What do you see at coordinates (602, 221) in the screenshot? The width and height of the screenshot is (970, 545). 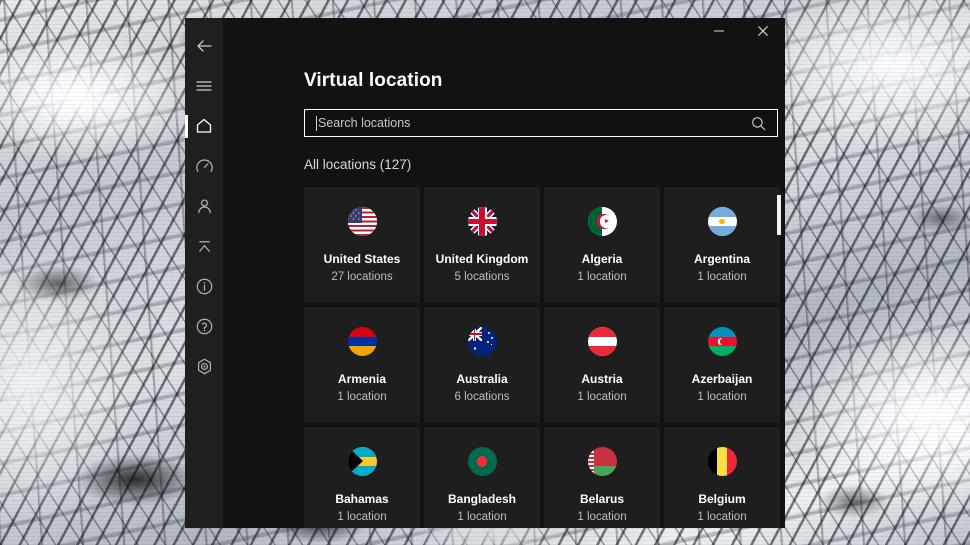 I see `flag-icon-dz` at bounding box center [602, 221].